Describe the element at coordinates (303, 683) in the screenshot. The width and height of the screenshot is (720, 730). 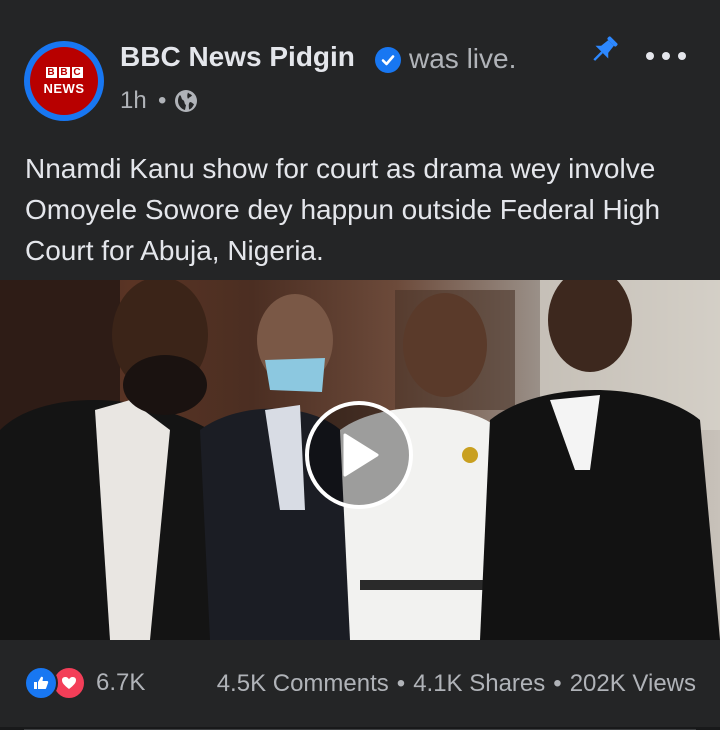
I see `comments-count: 4.5K Comments` at that location.